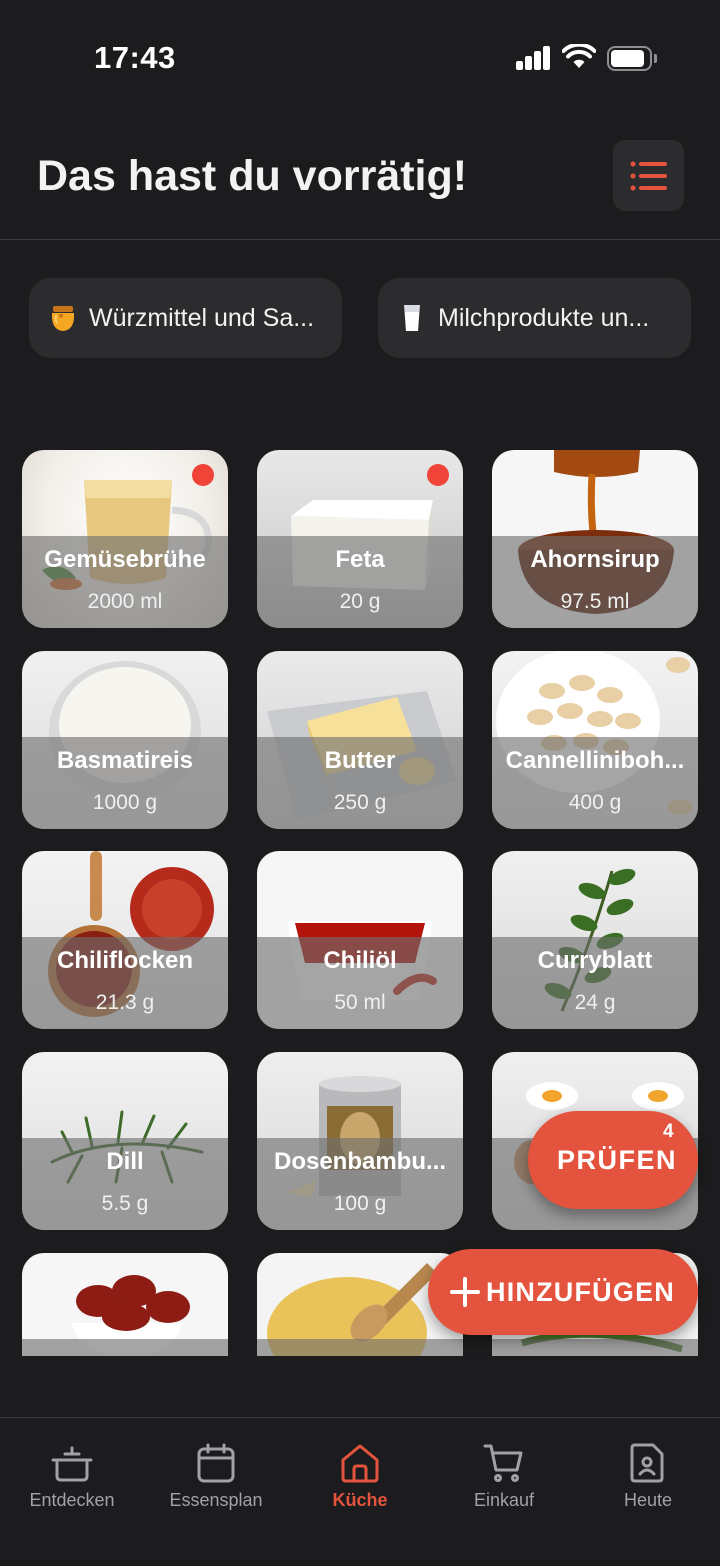  I want to click on item-name: Ahornsirup, so click(595, 559).